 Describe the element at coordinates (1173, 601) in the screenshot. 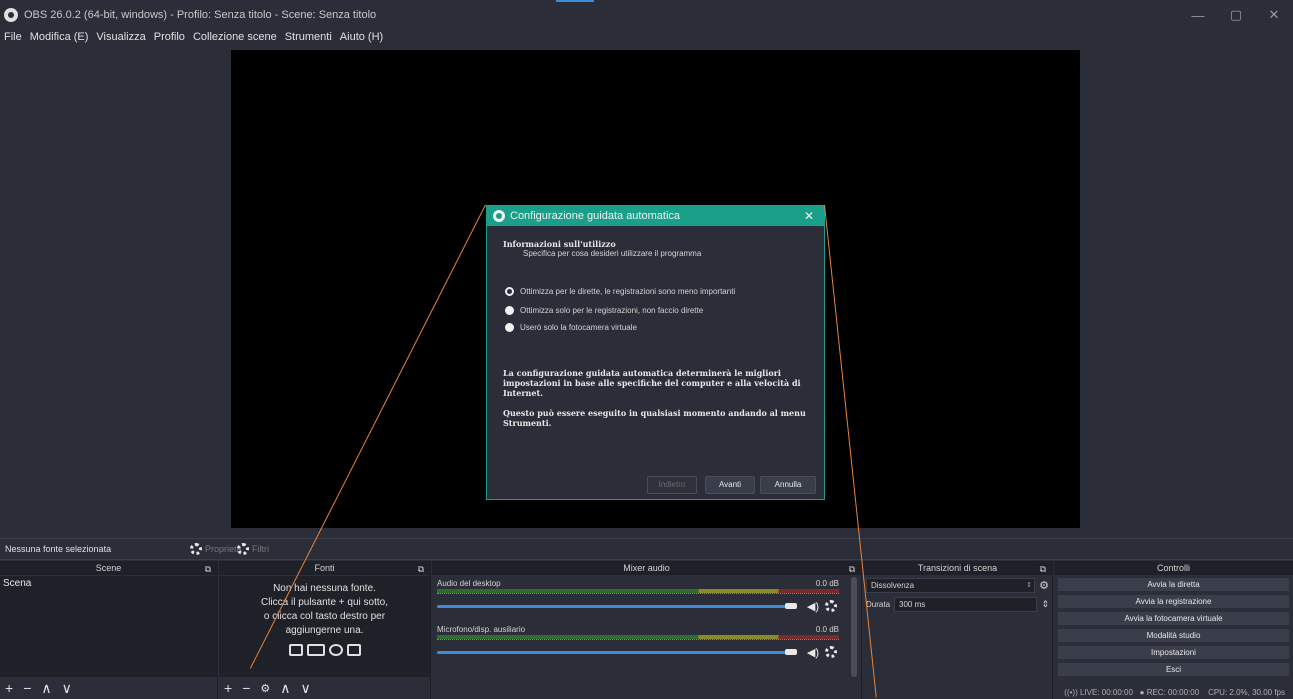

I see `start-recording-button: Avvia la registrazione` at that location.